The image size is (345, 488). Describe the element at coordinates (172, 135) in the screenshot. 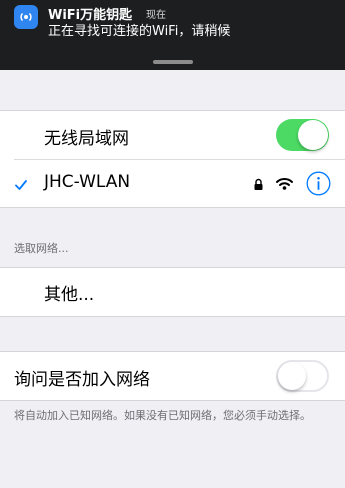

I see `wlan-toggle-row: 无线局域网` at that location.